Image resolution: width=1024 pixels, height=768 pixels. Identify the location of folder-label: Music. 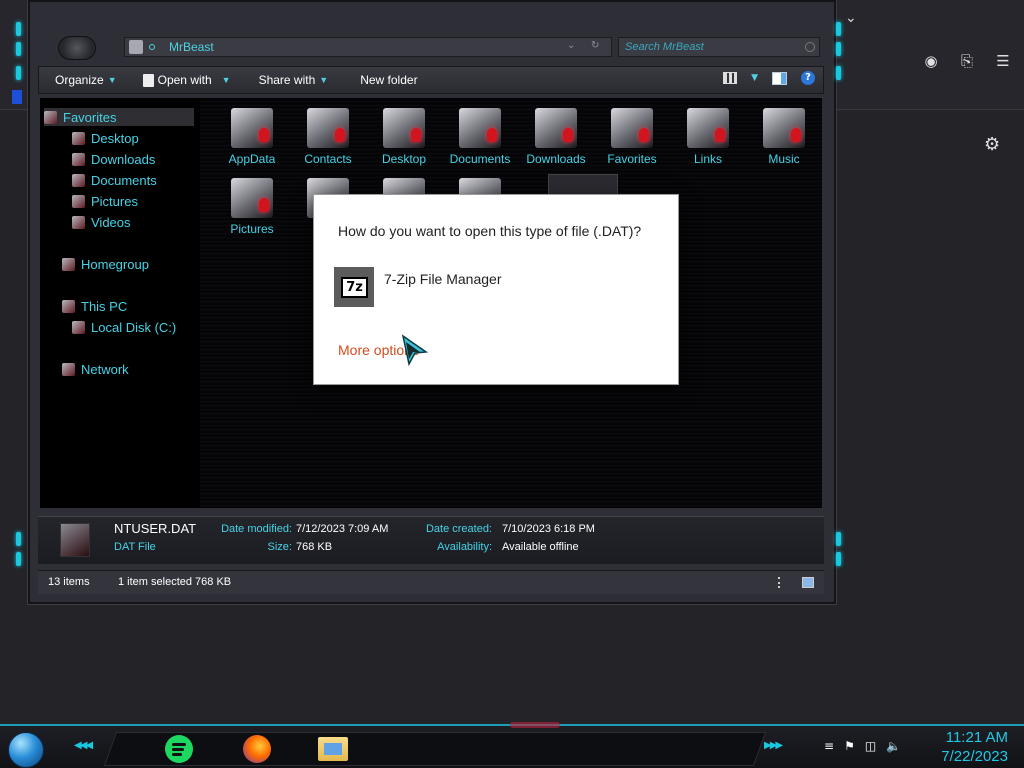
(784, 159).